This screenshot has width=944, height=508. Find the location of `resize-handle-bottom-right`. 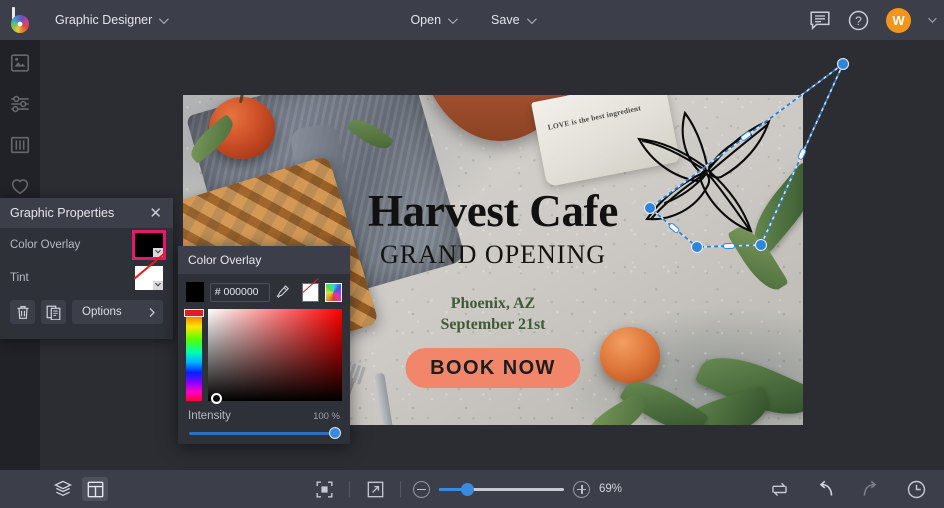

resize-handle-bottom-right is located at coordinates (761, 245).